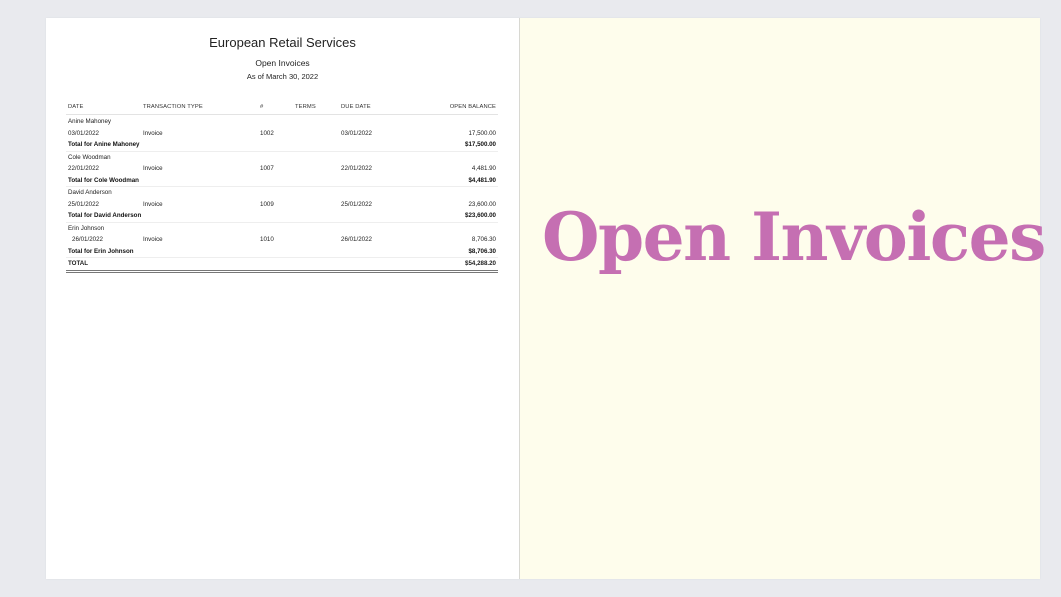 The image size is (1061, 597). Describe the element at coordinates (480, 263) in the screenshot. I see `grand-total-amount: $54,288.20` at that location.